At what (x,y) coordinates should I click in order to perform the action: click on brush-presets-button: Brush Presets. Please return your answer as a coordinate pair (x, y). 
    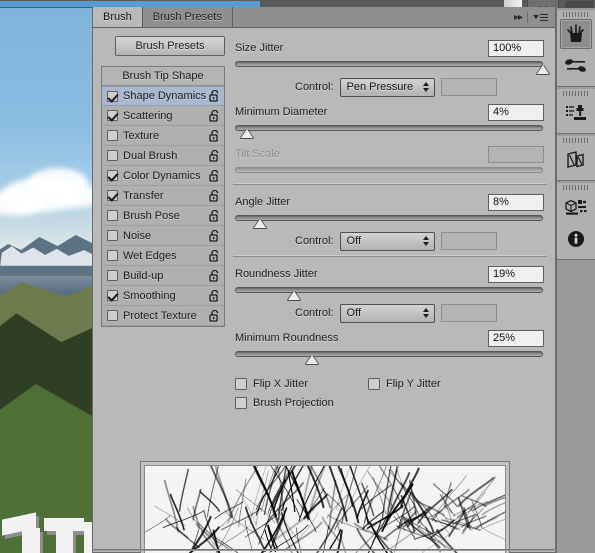
    Looking at the image, I should click on (170, 46).